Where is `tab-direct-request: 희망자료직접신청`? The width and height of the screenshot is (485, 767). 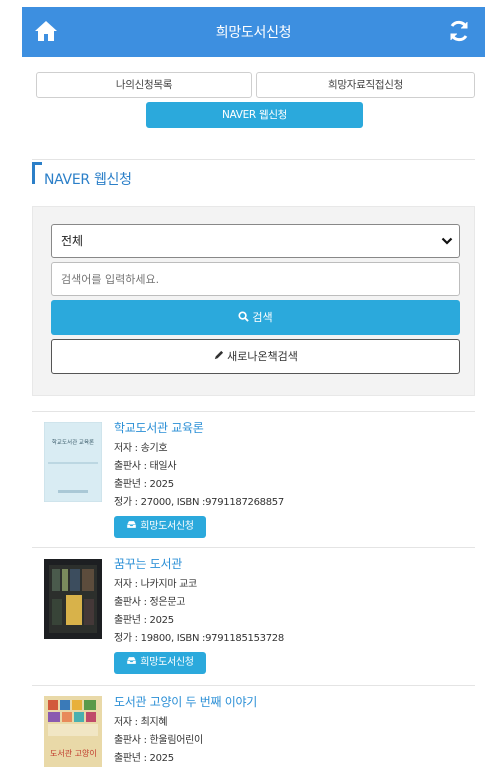 tab-direct-request: 희망자료직접신청 is located at coordinates (365, 85).